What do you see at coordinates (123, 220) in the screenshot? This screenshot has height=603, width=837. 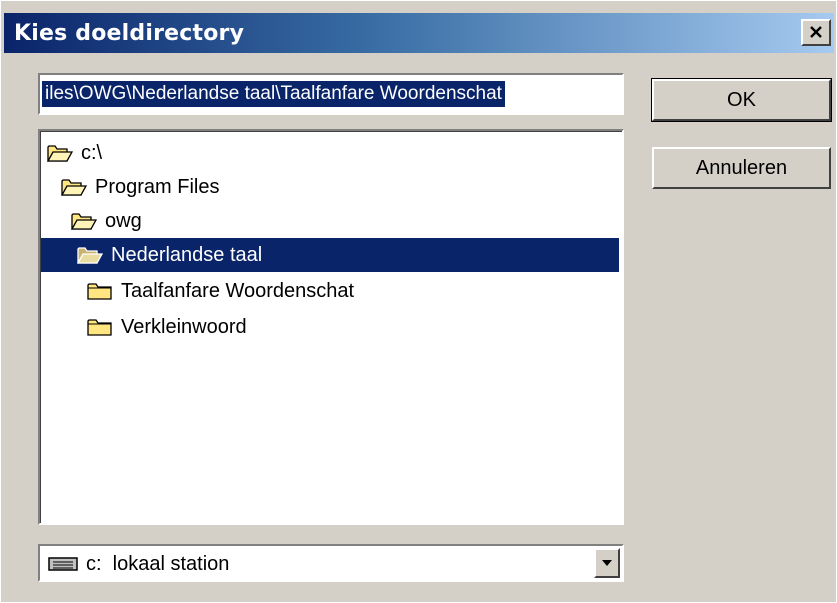 I see `tree-item-label: owg` at bounding box center [123, 220].